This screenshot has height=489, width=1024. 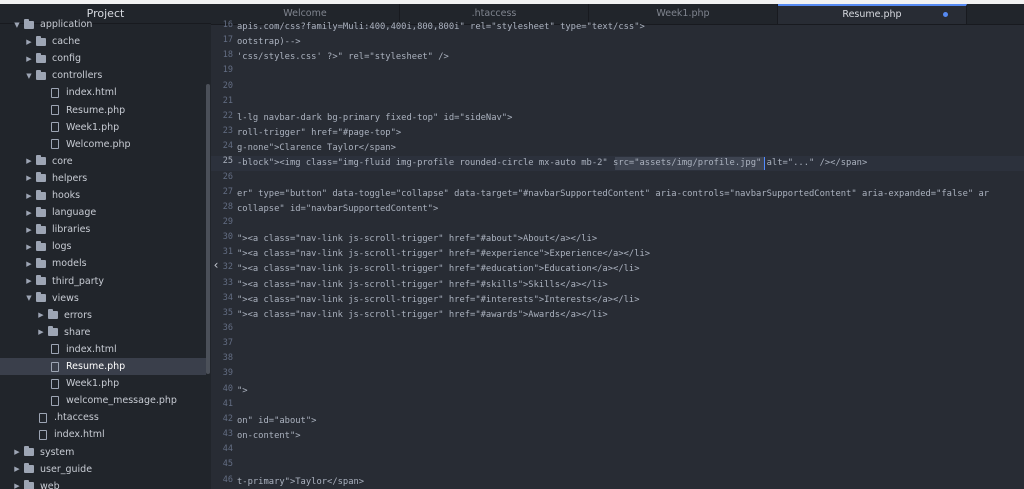 What do you see at coordinates (103, 469) in the screenshot?
I see `tree-folder: ▶ user_guide` at bounding box center [103, 469].